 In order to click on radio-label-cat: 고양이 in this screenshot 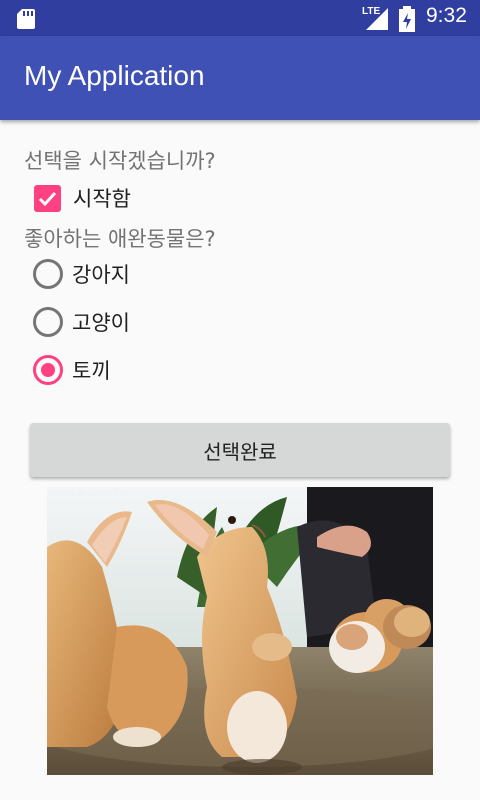, I will do `click(101, 323)`.